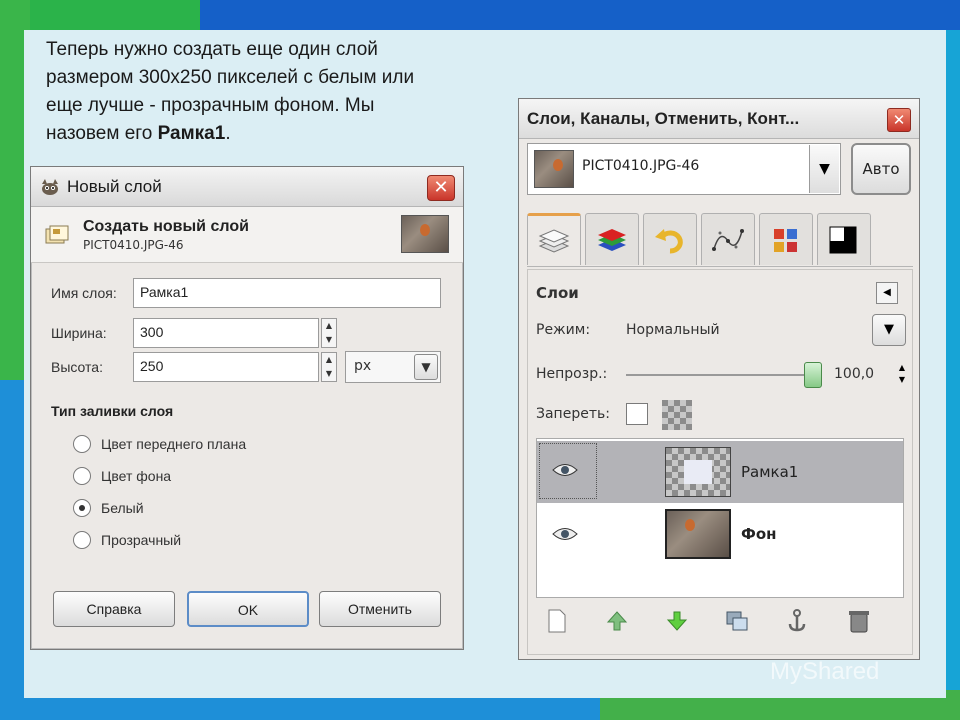 This screenshot has height=720, width=960. I want to click on height-input: 250, so click(226, 367).